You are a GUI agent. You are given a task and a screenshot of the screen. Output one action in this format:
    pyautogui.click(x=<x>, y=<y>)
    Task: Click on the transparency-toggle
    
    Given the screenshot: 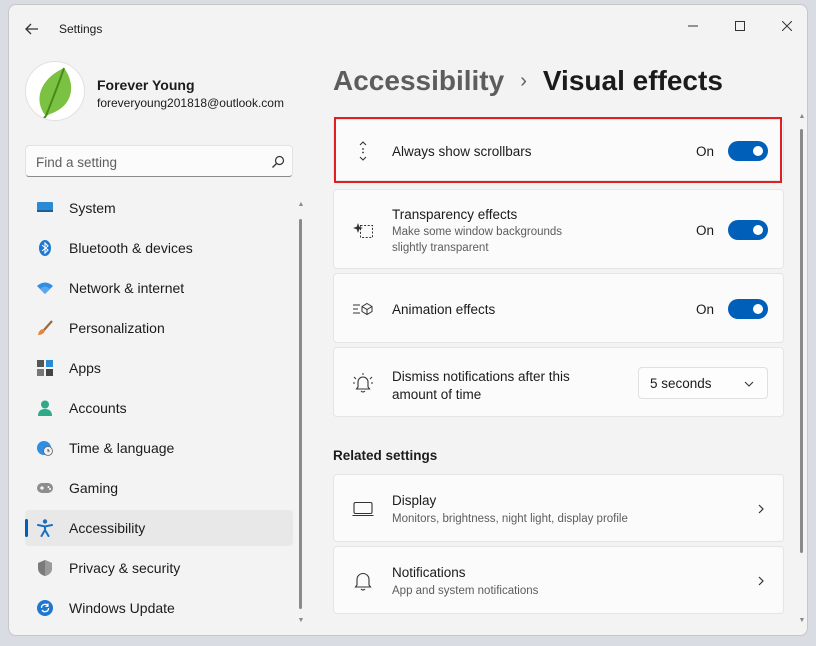 What is the action you would take?
    pyautogui.click(x=748, y=230)
    